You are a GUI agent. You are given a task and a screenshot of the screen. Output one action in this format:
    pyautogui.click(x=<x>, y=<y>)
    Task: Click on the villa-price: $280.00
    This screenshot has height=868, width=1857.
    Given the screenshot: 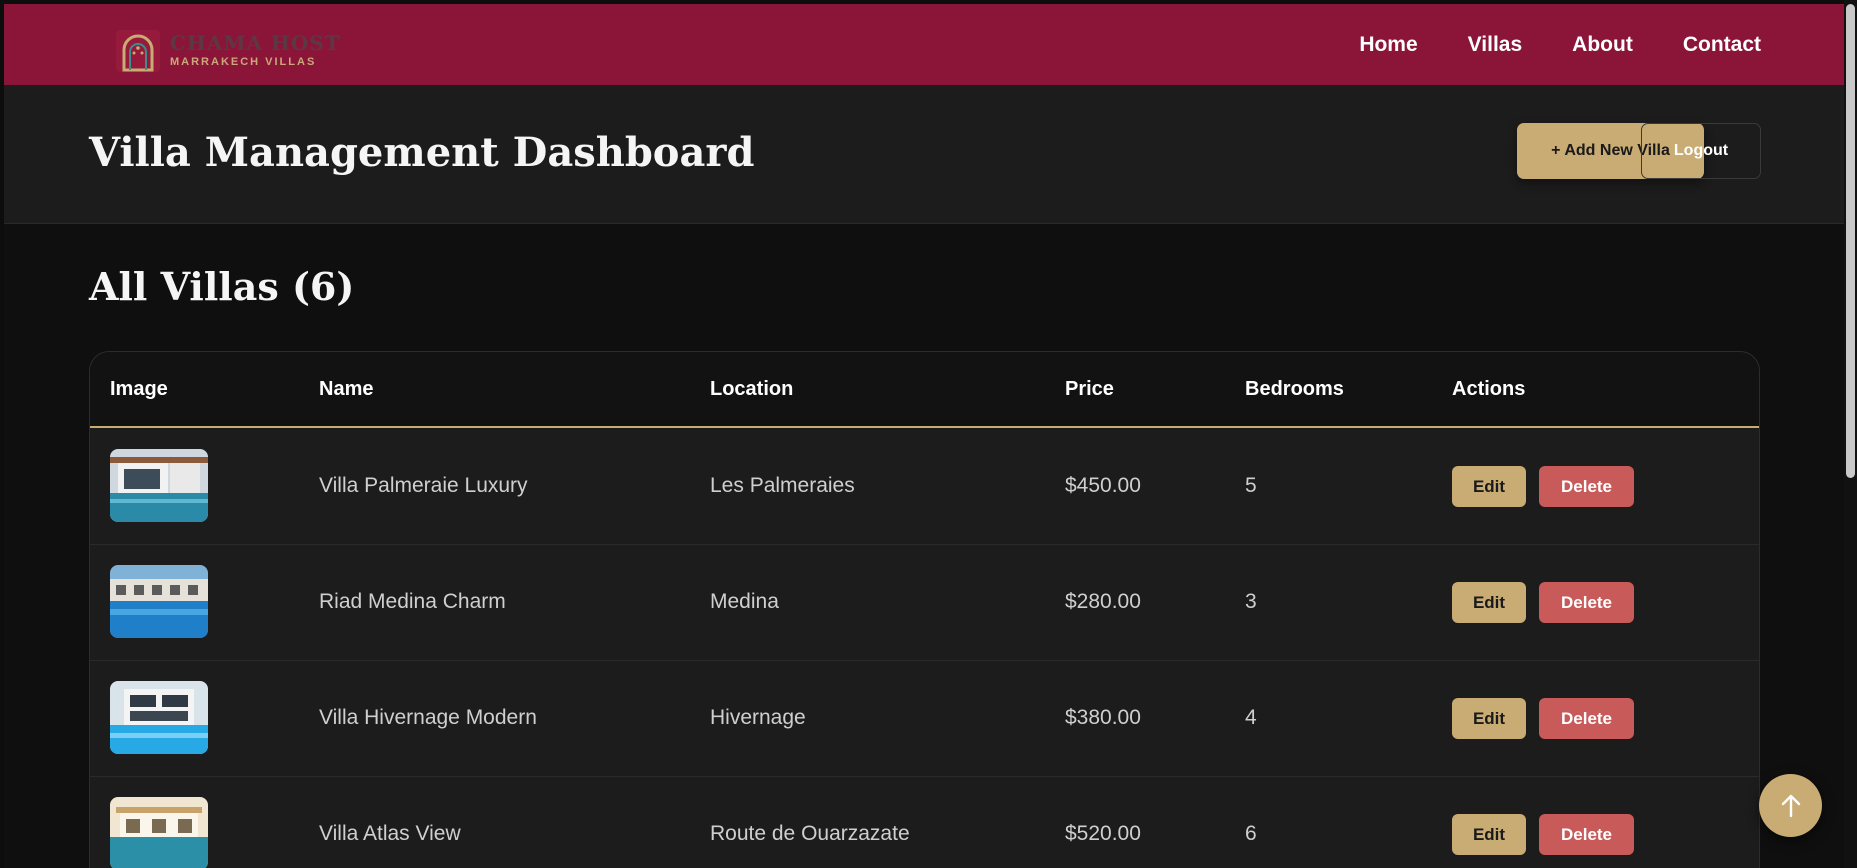 What is the action you would take?
    pyautogui.click(x=1103, y=601)
    